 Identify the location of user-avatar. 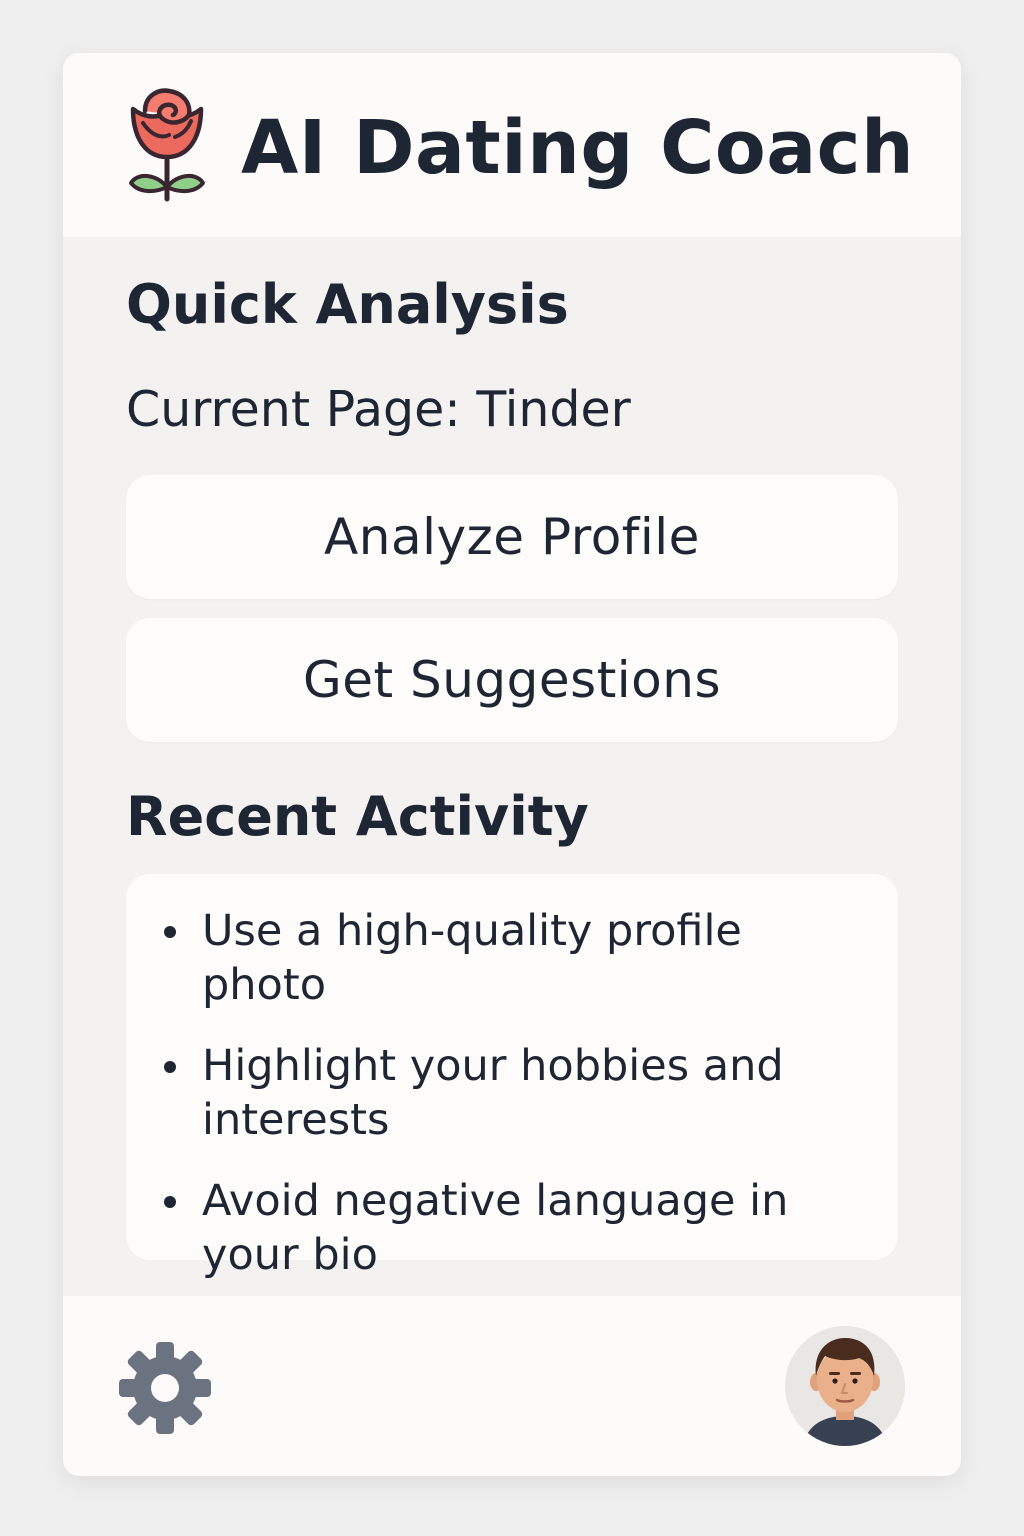
(845, 1386).